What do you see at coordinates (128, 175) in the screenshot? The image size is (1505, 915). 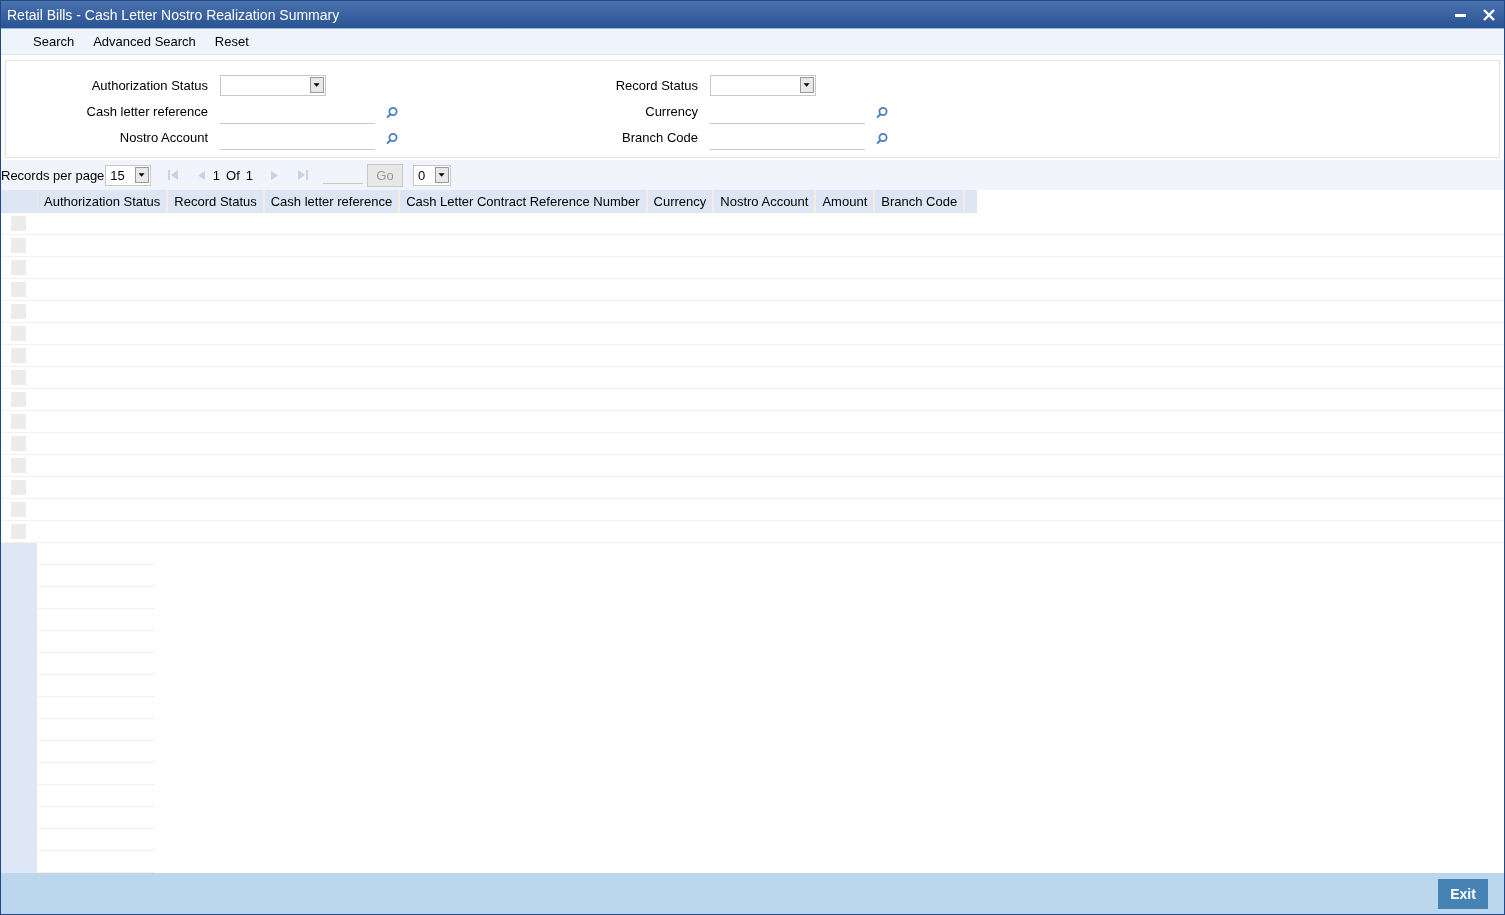 I see `records-per-page-dropdown: 15` at bounding box center [128, 175].